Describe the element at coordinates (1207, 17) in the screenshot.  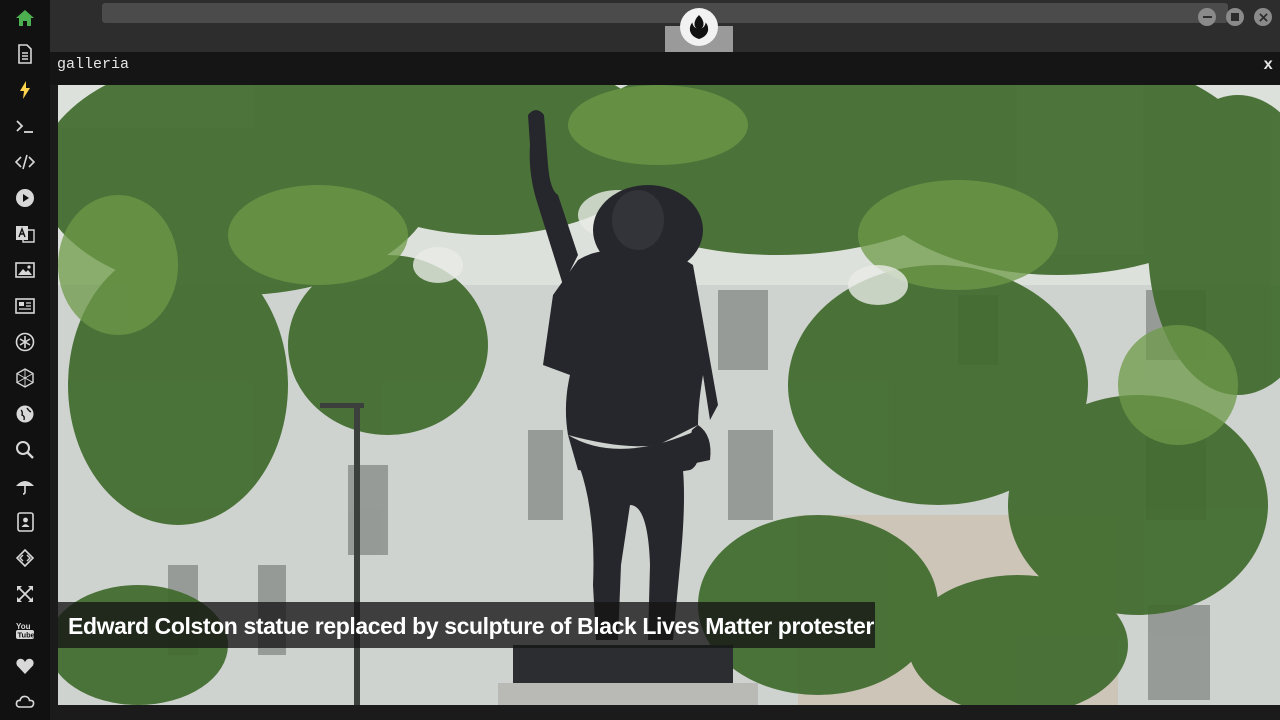
I see `minimize-button` at that location.